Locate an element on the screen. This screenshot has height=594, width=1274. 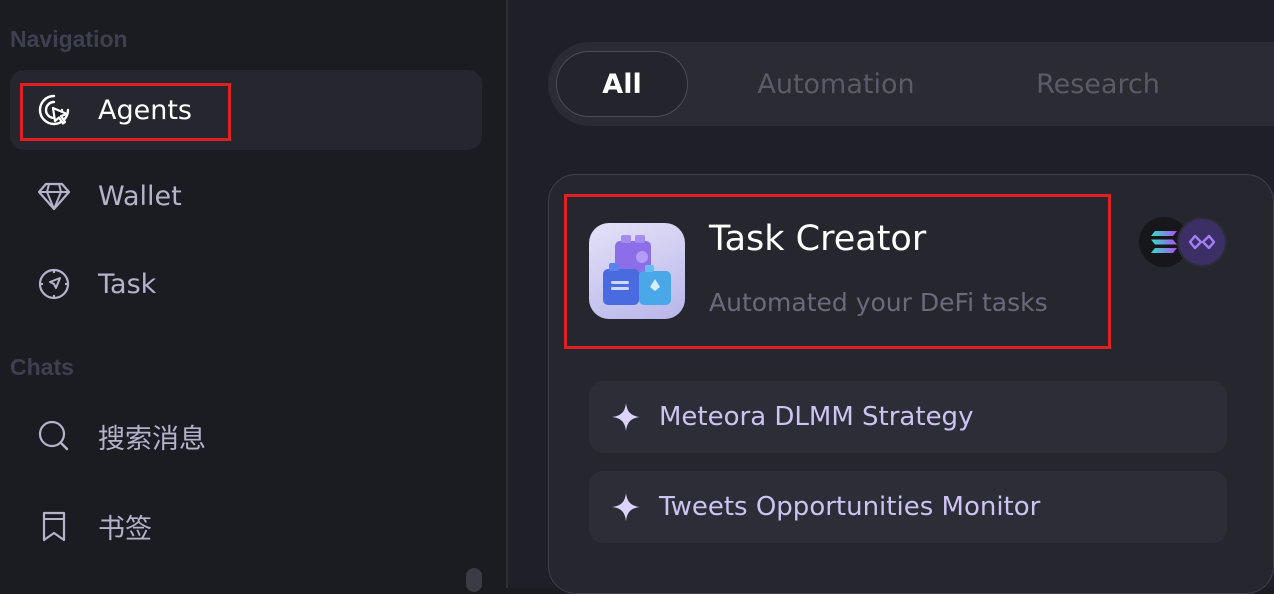
sidebar-item-label: Task is located at coordinates (127, 284).